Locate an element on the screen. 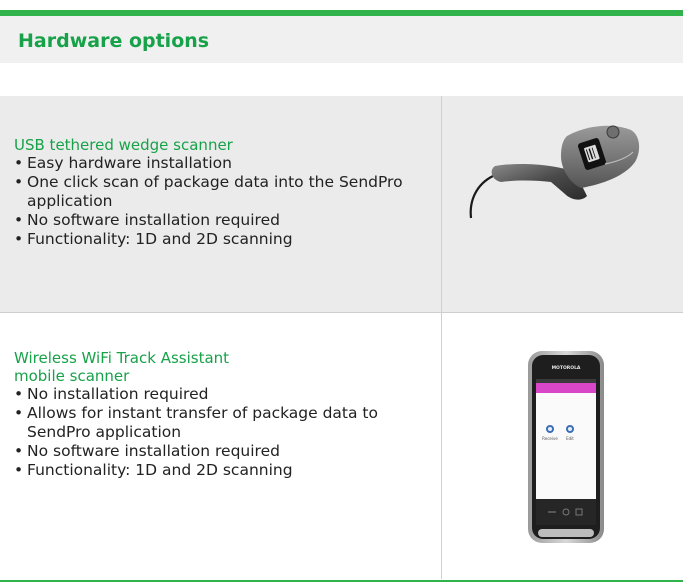  phone-screen-label: Receive is located at coordinates (550, 438).